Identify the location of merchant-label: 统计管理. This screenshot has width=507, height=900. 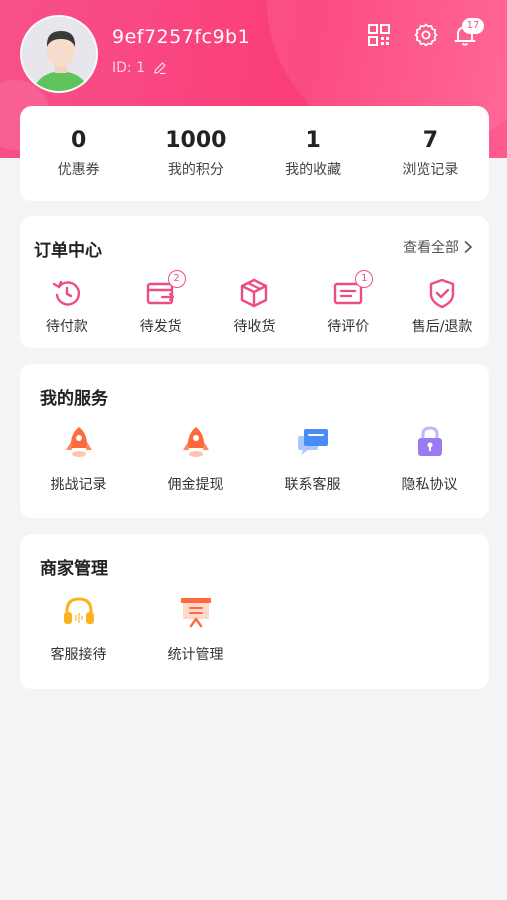
(195, 655).